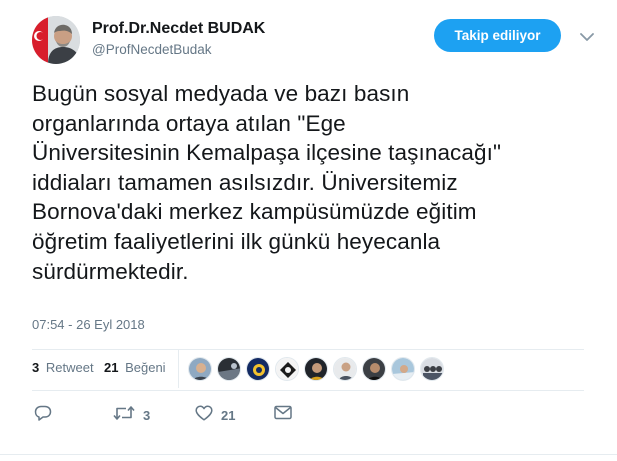  Describe the element at coordinates (124, 415) in the screenshot. I see `retweet-icon` at that location.